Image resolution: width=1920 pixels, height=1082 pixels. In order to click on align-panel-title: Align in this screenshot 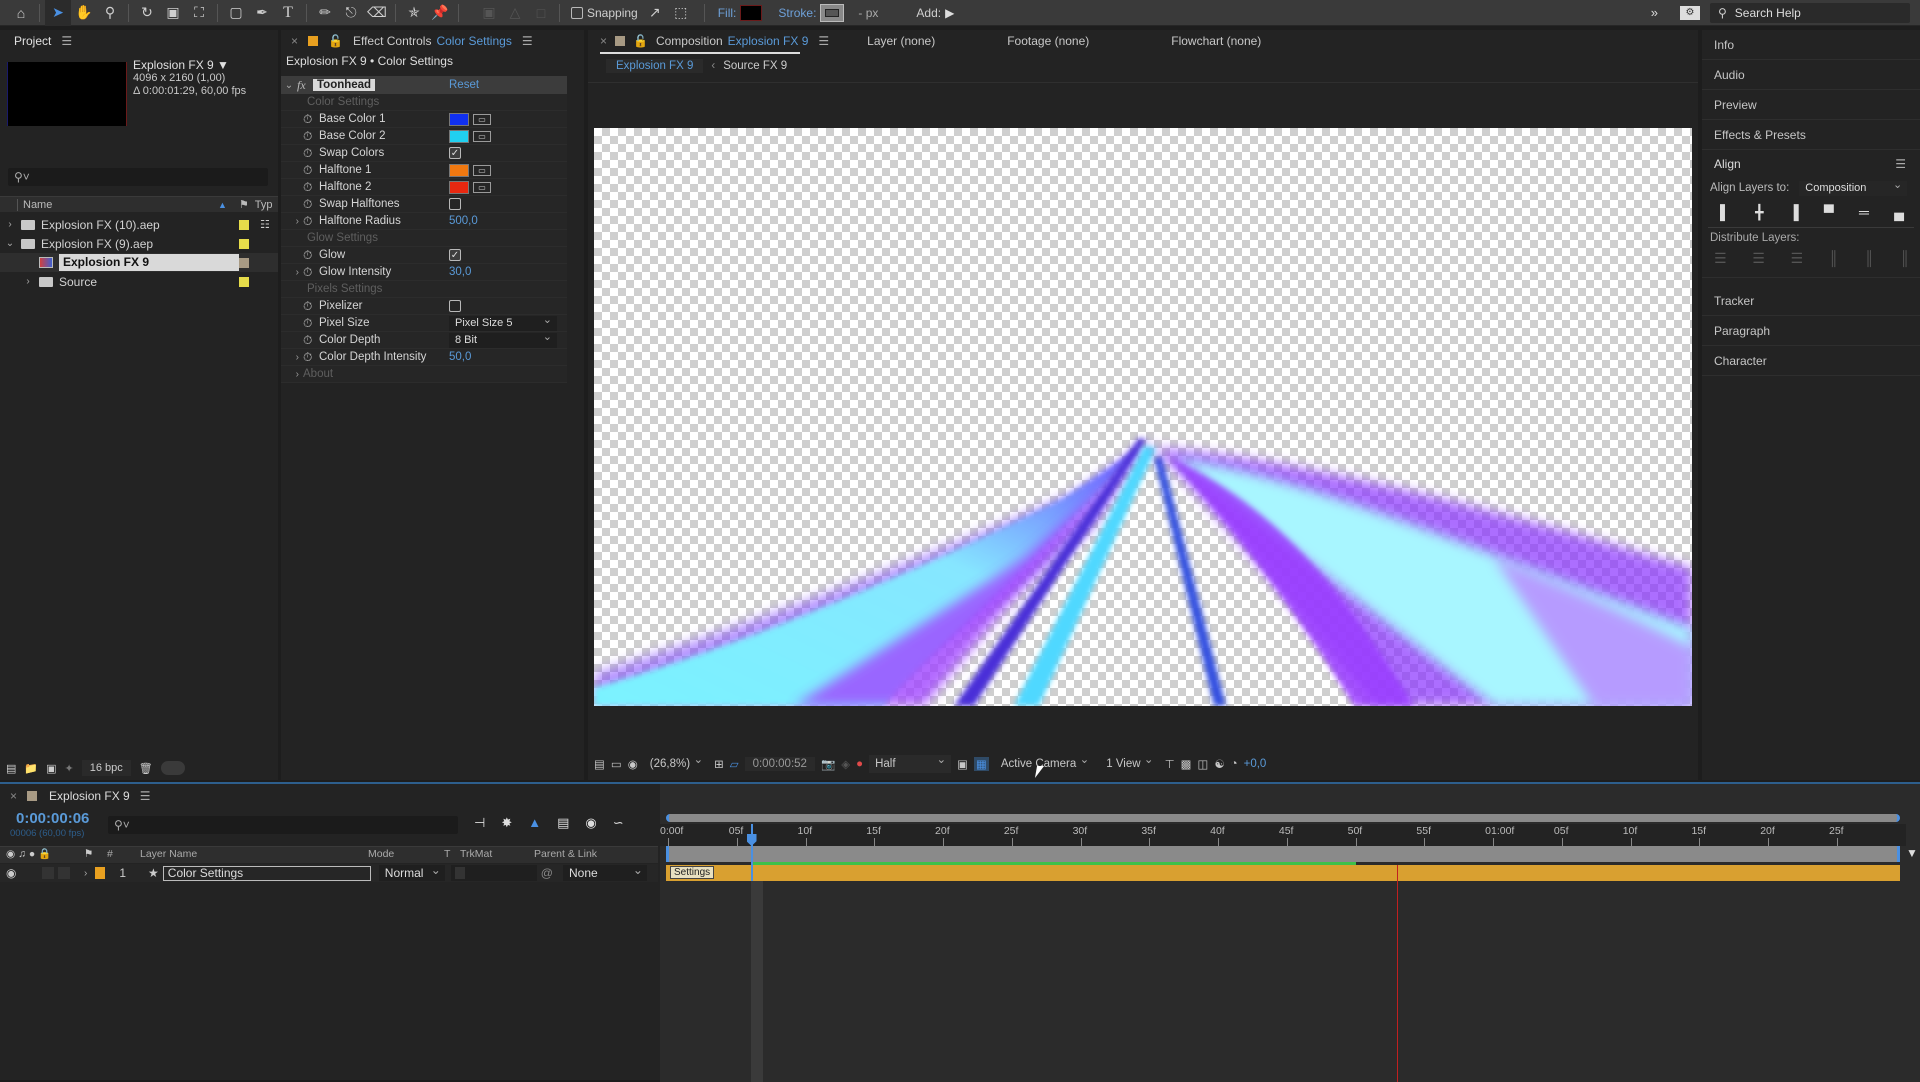, I will do `click(1727, 164)`.